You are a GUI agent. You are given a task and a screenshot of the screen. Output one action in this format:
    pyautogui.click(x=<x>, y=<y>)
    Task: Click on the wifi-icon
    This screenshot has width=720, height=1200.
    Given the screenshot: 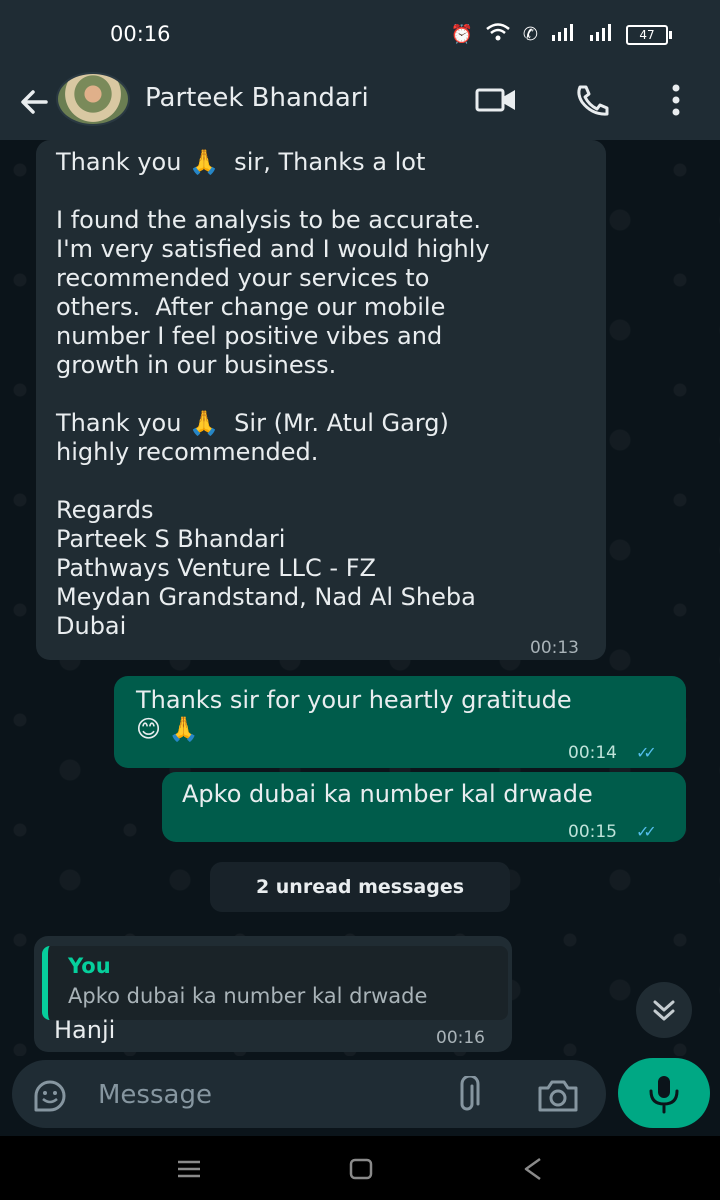 What is the action you would take?
    pyautogui.click(x=498, y=34)
    